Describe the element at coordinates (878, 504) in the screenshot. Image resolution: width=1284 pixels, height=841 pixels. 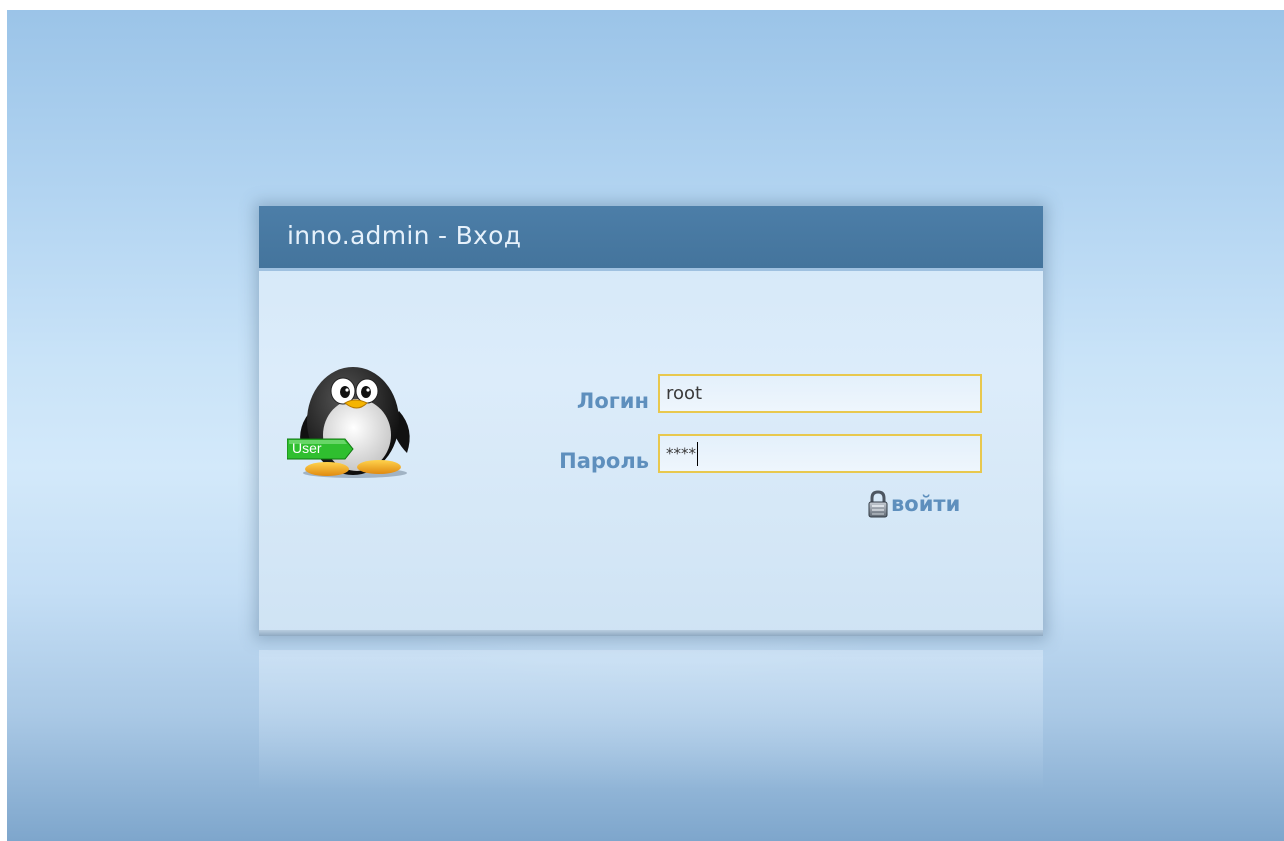
I see `padlock-icon` at that location.